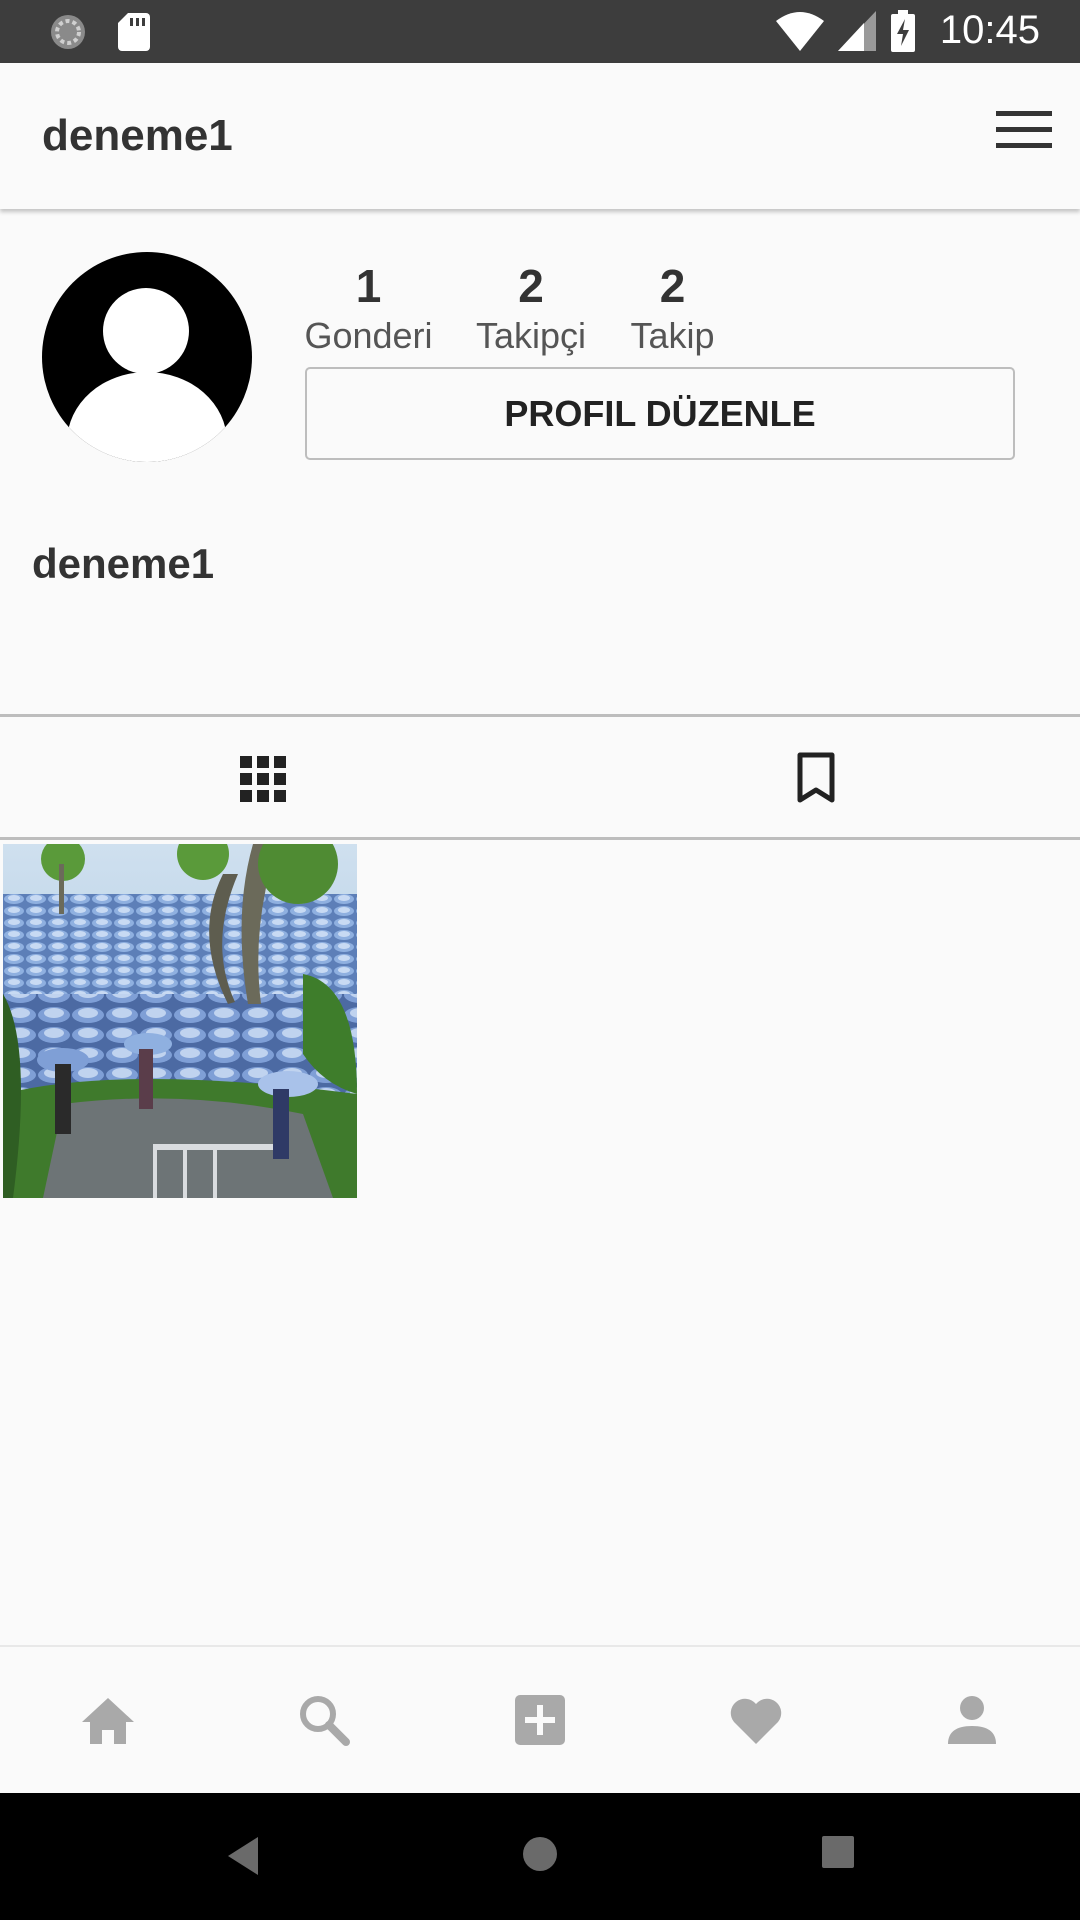  What do you see at coordinates (263, 779) in the screenshot?
I see `grid-icon` at bounding box center [263, 779].